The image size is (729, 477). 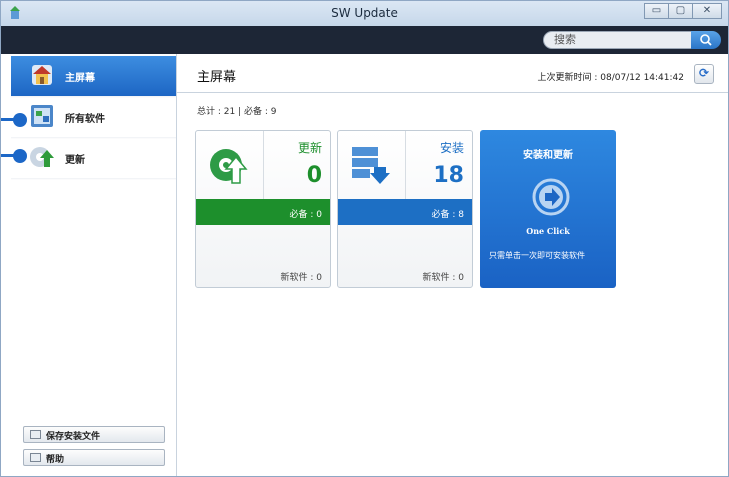 What do you see at coordinates (680, 11) in the screenshot?
I see `maximize-button: ▢` at bounding box center [680, 11].